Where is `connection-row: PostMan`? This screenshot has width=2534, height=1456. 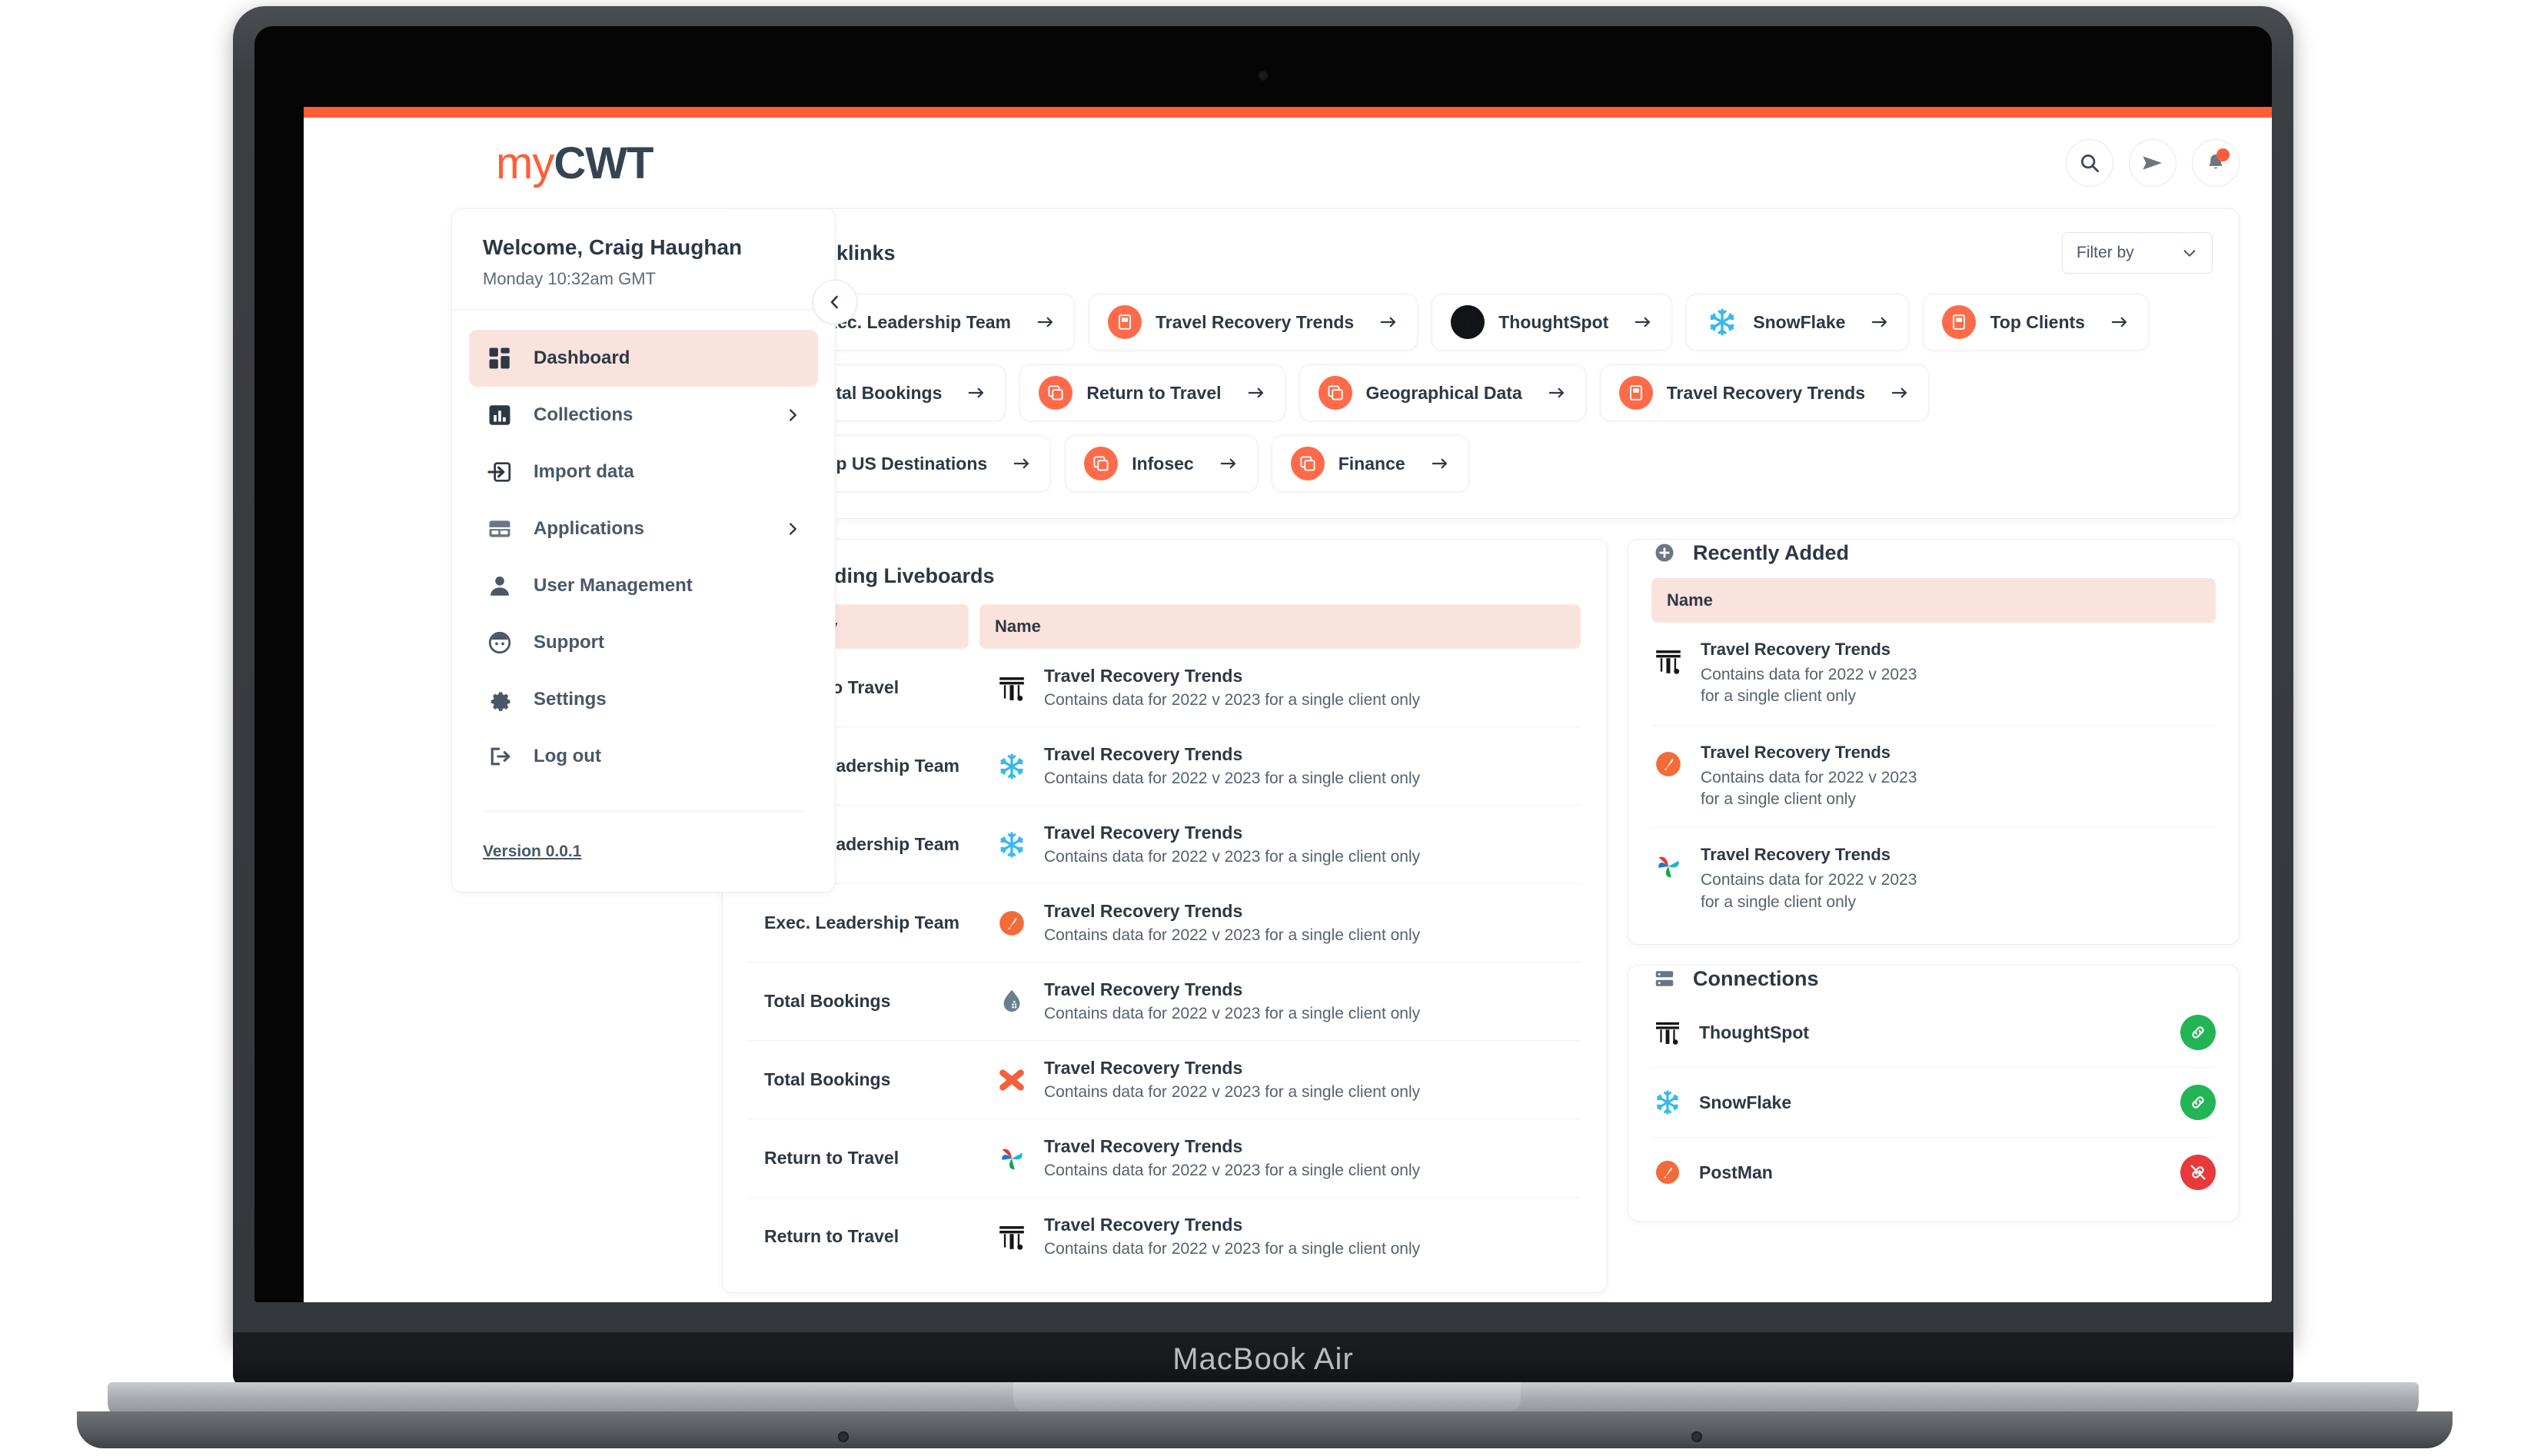
connection-row: PostMan is located at coordinates (1934, 1172).